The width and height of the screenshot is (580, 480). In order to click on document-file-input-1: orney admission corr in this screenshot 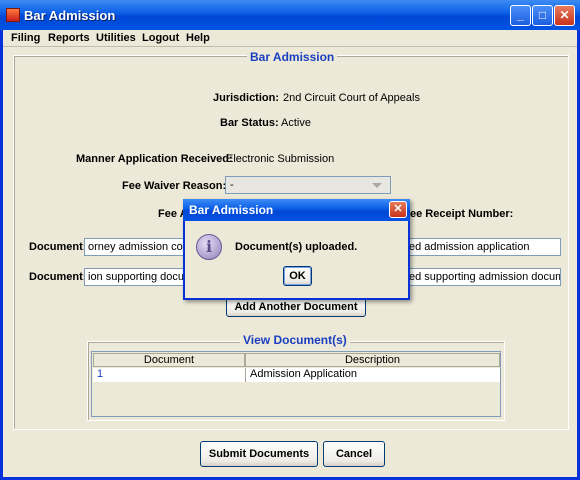, I will do `click(135, 247)`.